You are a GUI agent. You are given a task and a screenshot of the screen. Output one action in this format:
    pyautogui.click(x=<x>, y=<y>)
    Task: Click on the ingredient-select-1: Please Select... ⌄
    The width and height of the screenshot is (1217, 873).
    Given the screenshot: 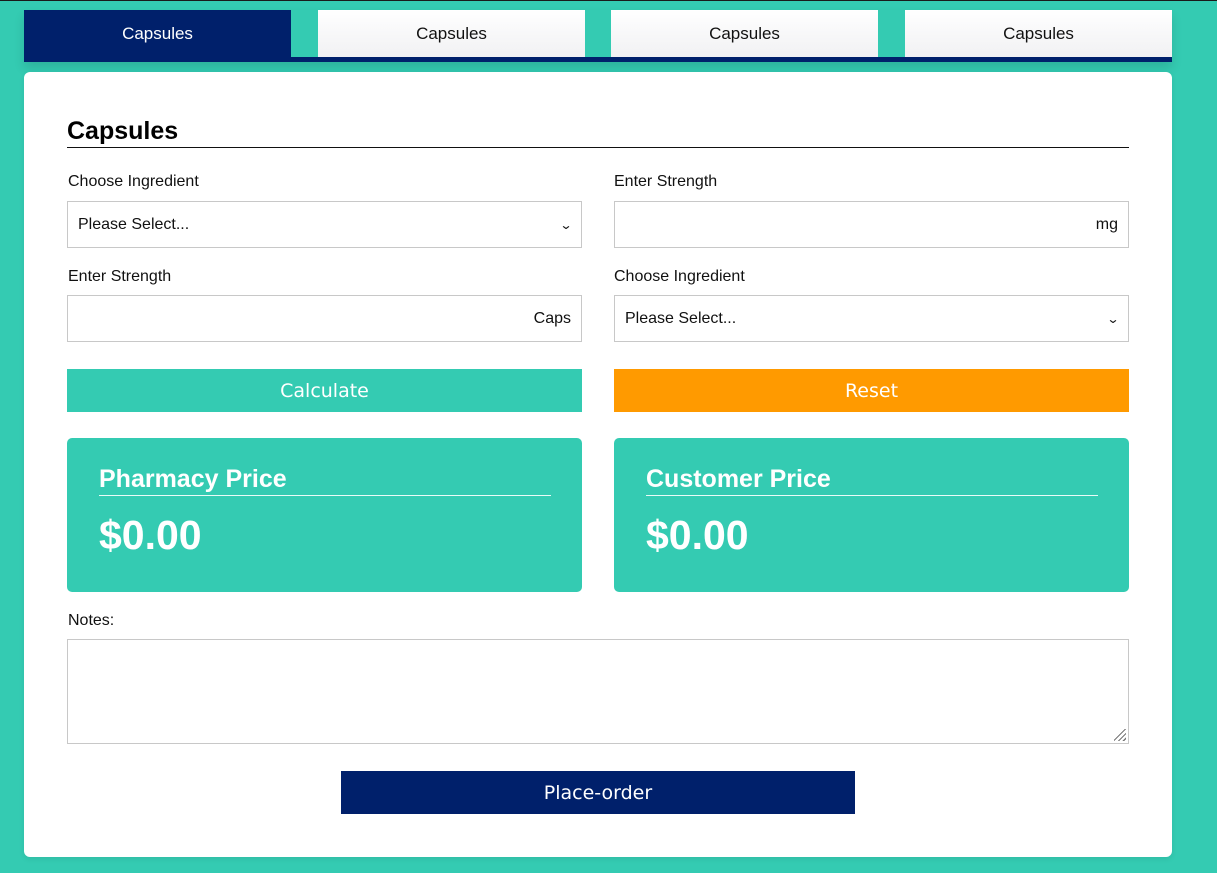 What is the action you would take?
    pyautogui.click(x=324, y=224)
    